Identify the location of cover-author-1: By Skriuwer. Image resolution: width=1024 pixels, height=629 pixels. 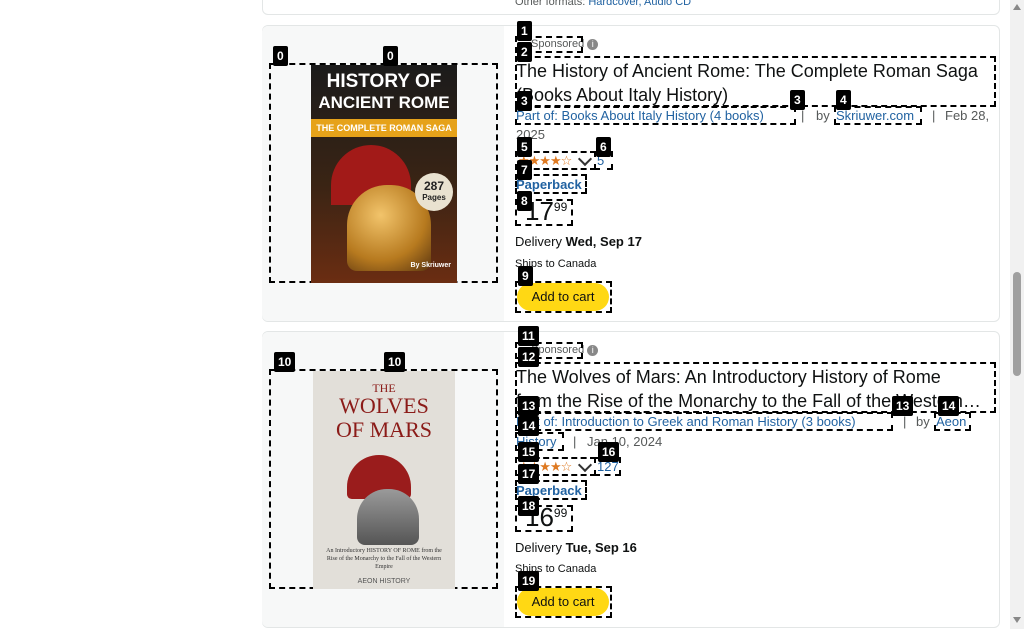
(430, 265).